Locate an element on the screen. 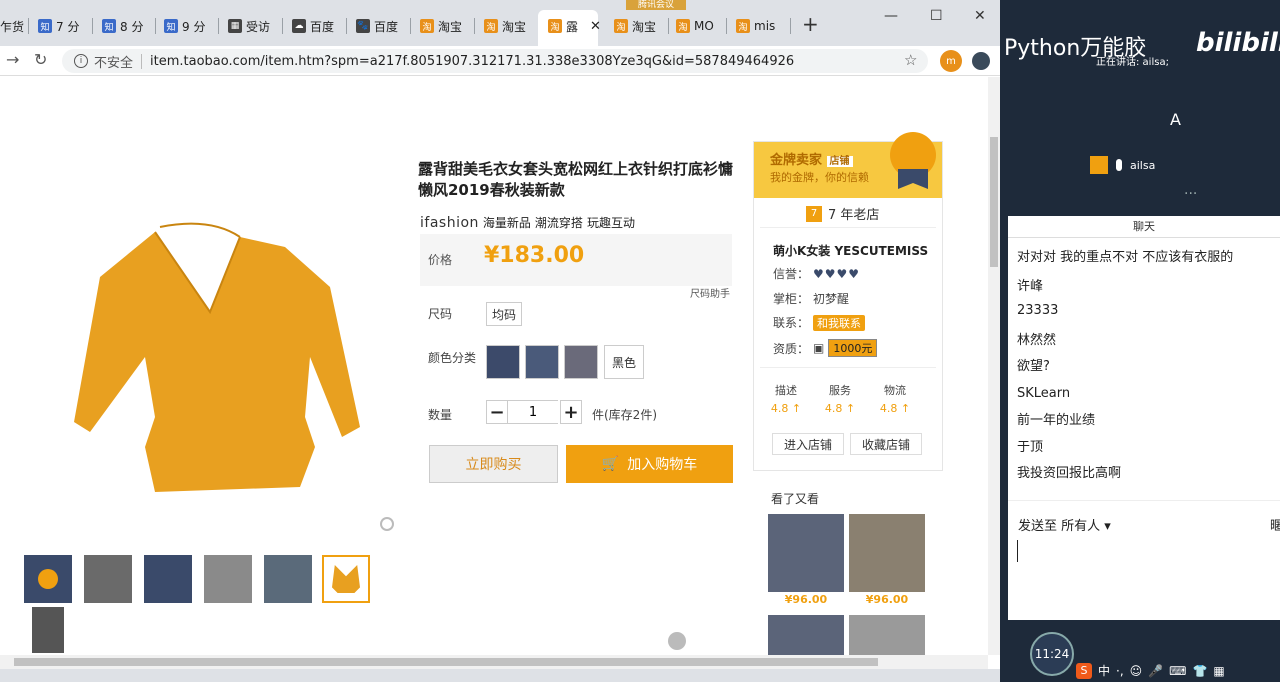  extension-icon is located at coordinates (981, 61).